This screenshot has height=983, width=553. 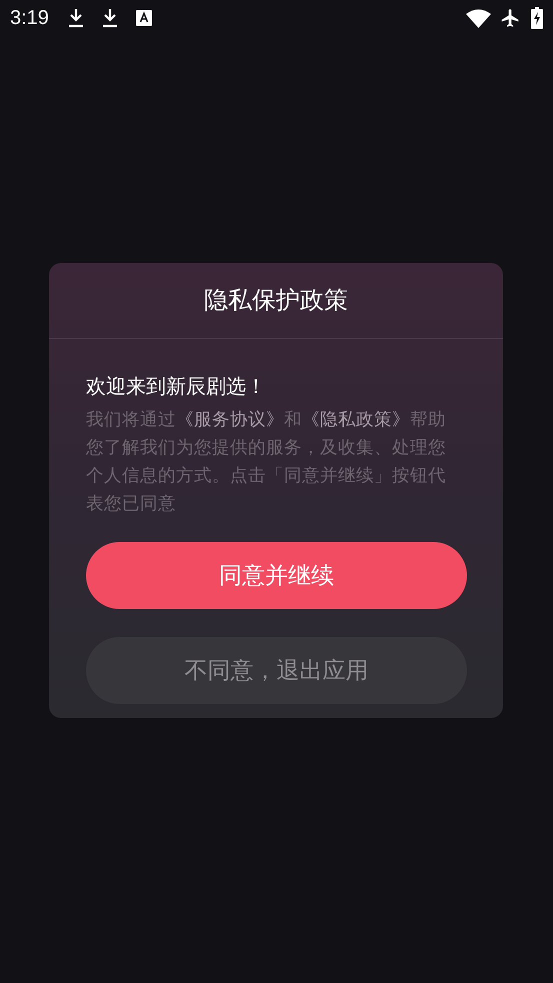 What do you see at coordinates (230, 419) in the screenshot?
I see `policy-link: 《服务协议》` at bounding box center [230, 419].